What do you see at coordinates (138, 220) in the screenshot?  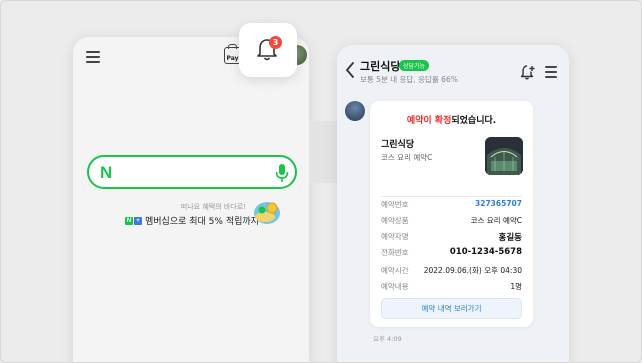 I see `badge-plus: +` at bounding box center [138, 220].